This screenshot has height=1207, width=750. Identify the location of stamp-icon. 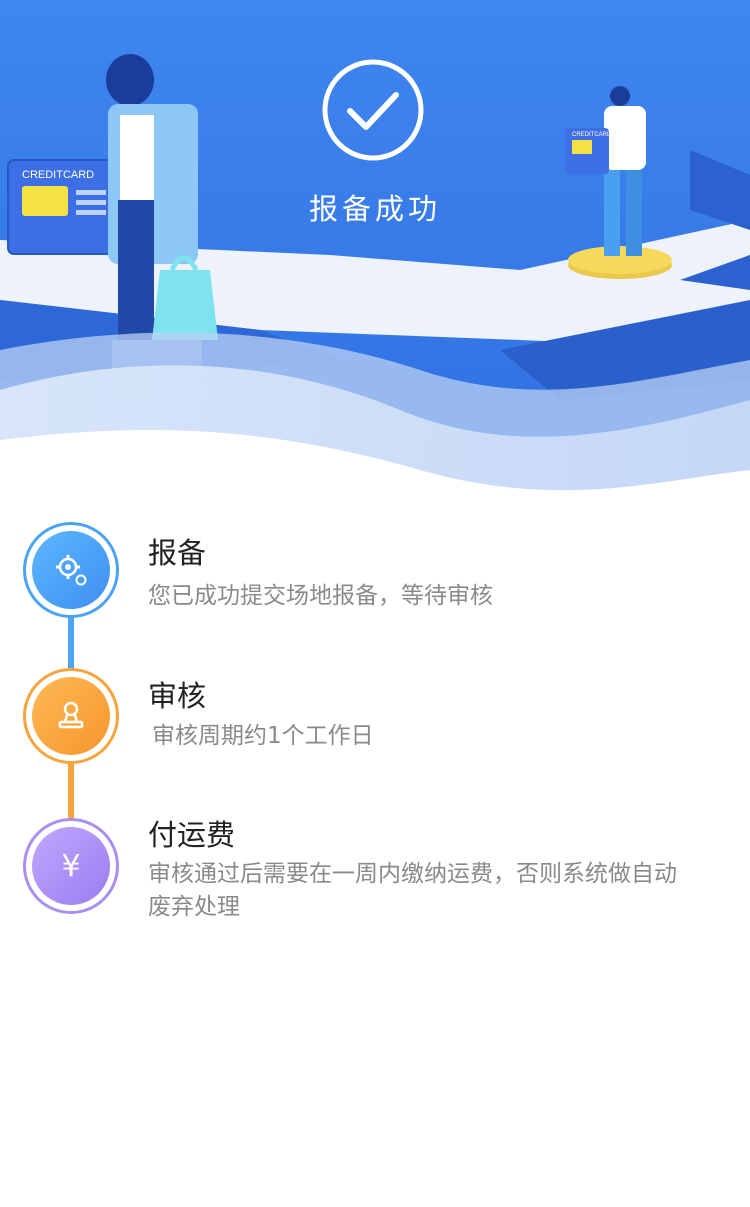
(71, 715).